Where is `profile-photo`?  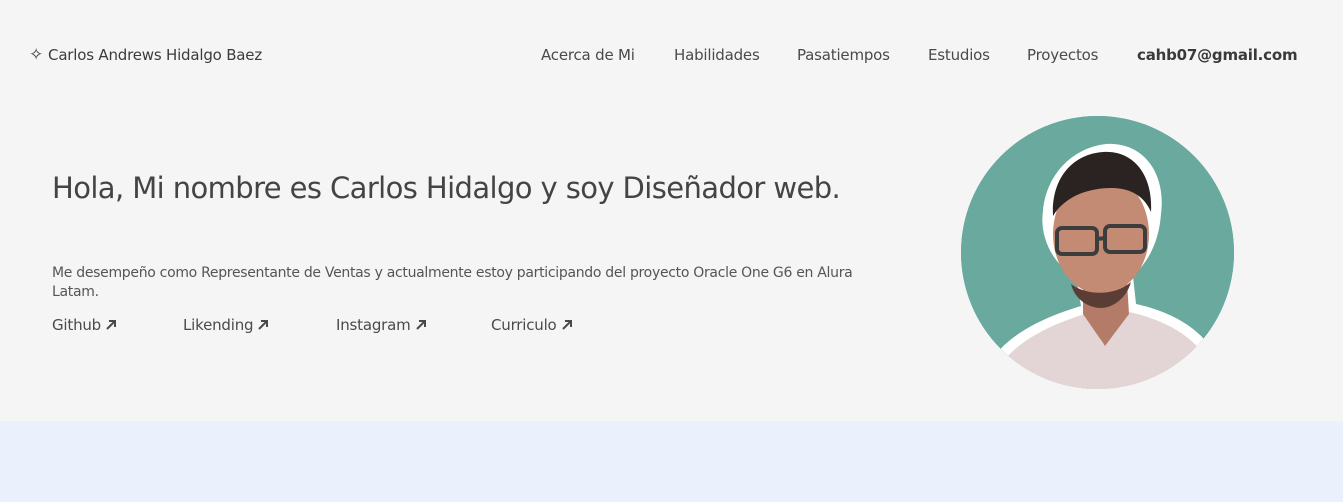
profile-photo is located at coordinates (1097, 252).